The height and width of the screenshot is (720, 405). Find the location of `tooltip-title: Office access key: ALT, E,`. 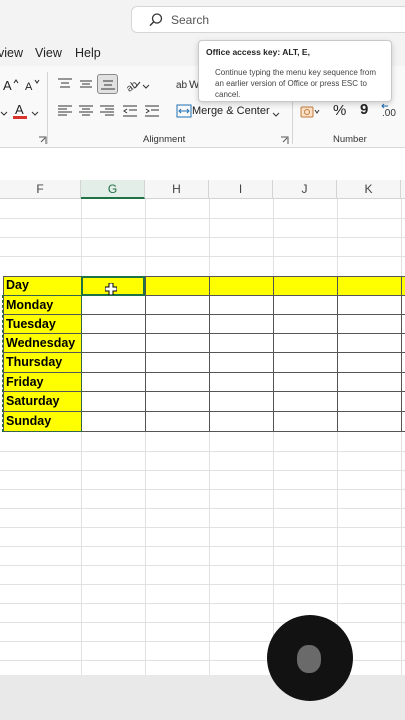

tooltip-title: Office access key: ALT, E, is located at coordinates (258, 52).